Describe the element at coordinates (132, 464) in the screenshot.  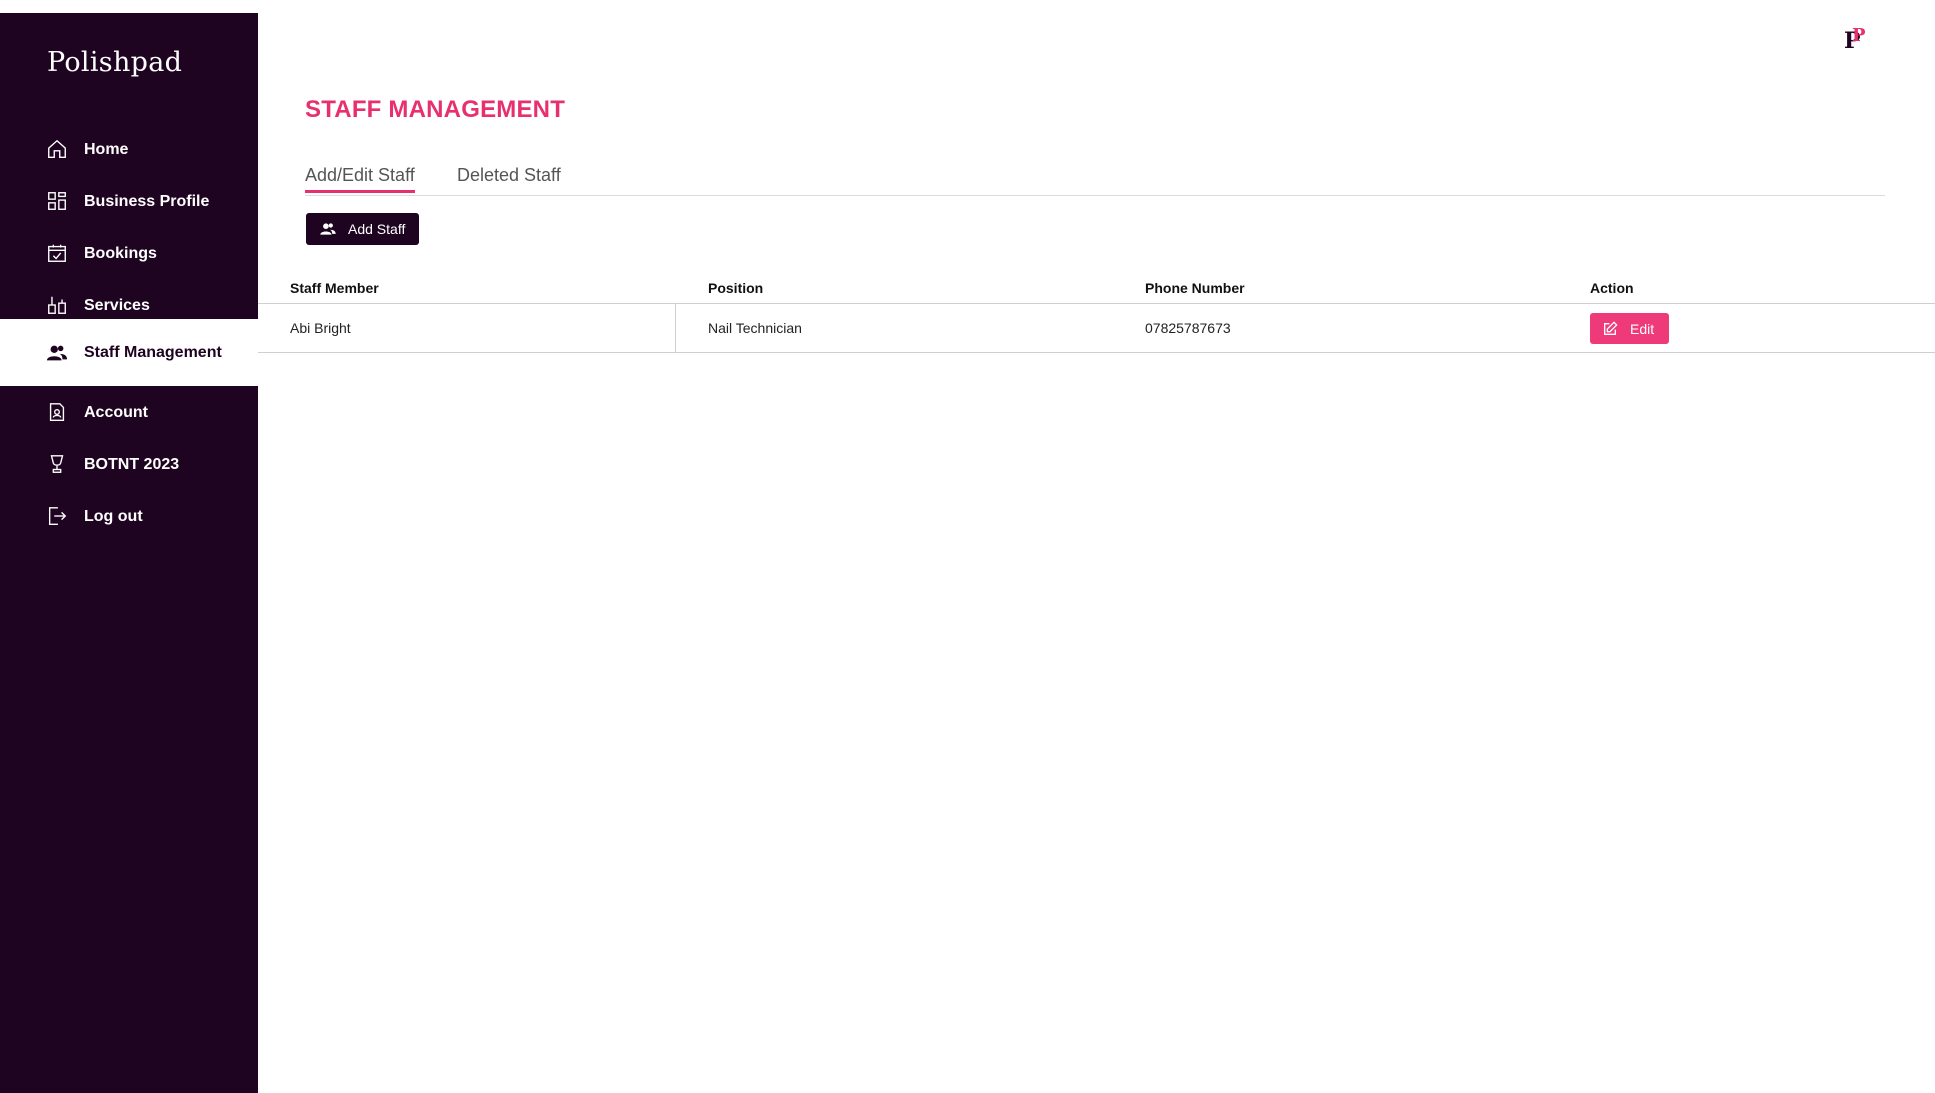
I see `sidebar-item-label: BOTNT 2023` at that location.